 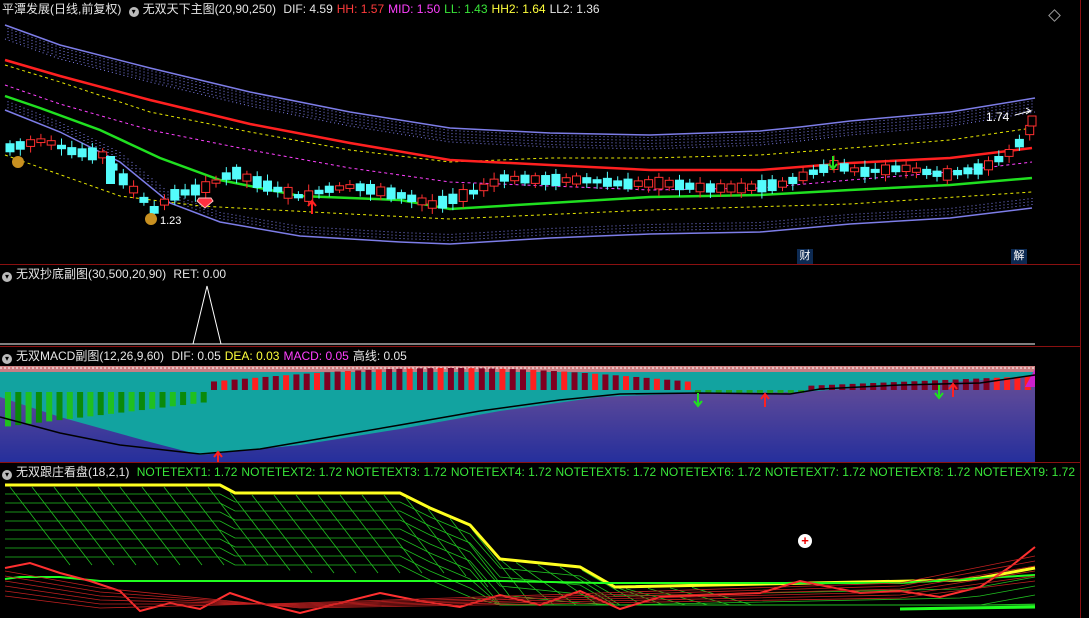 What do you see at coordinates (710, 472) in the screenshot?
I see `indicator-value: NOTETEXT6: 1.72` at bounding box center [710, 472].